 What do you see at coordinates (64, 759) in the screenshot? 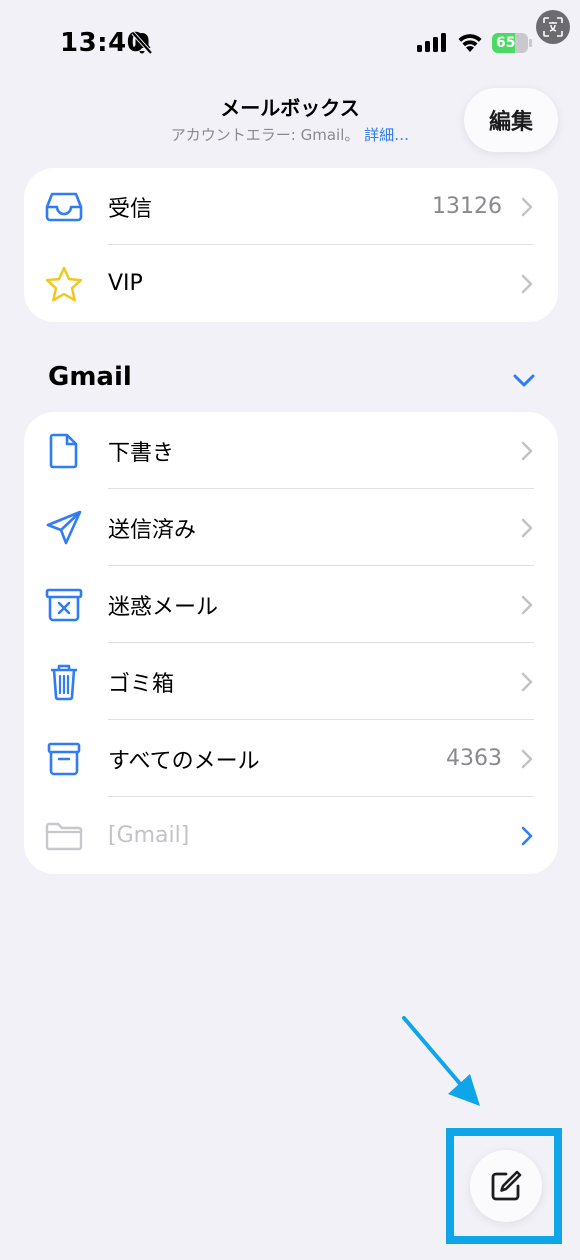
I see `archive-icon` at bounding box center [64, 759].